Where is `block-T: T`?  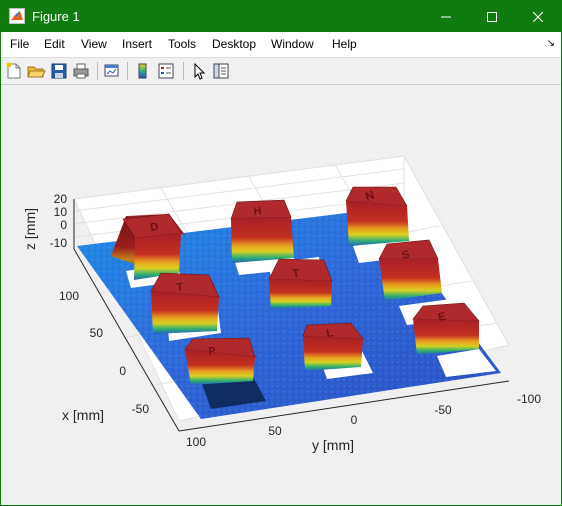
block-T: T is located at coordinates (185, 303).